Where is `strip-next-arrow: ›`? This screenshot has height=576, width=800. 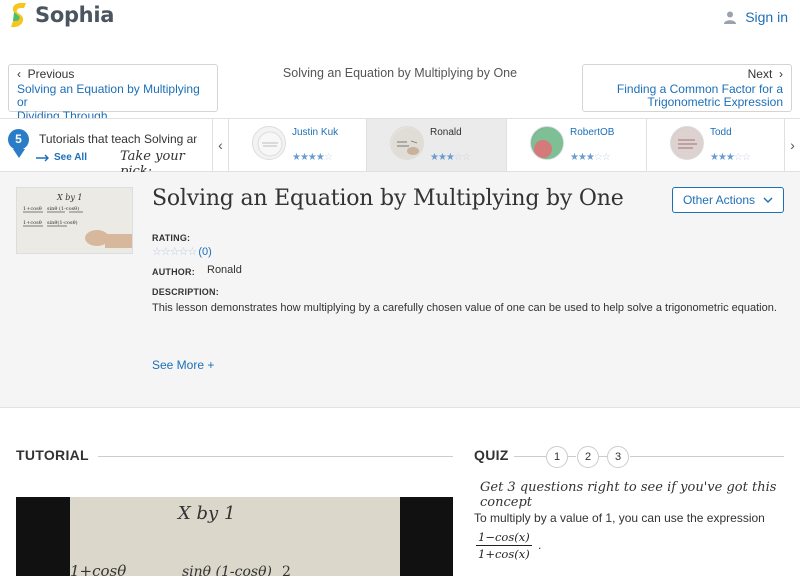 strip-next-arrow: › is located at coordinates (792, 145).